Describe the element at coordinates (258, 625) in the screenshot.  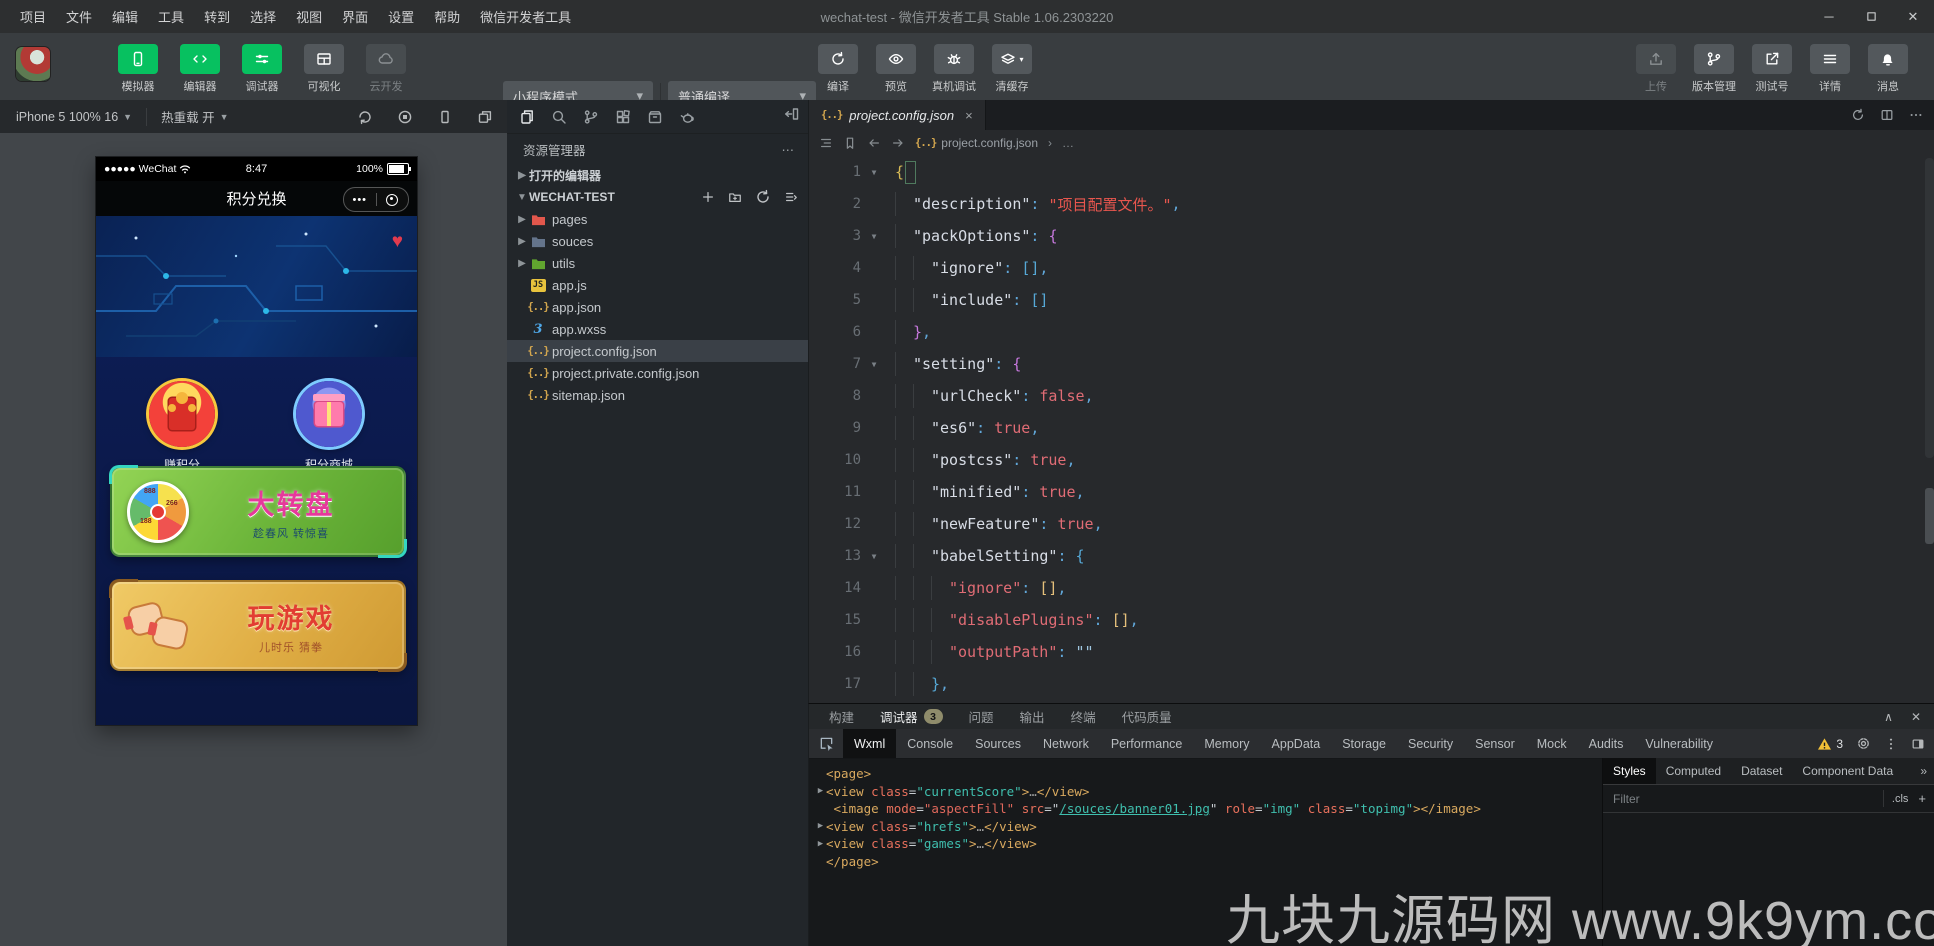
I see `play-games-banner: 玩游戏 儿时乐 猜拳` at that location.